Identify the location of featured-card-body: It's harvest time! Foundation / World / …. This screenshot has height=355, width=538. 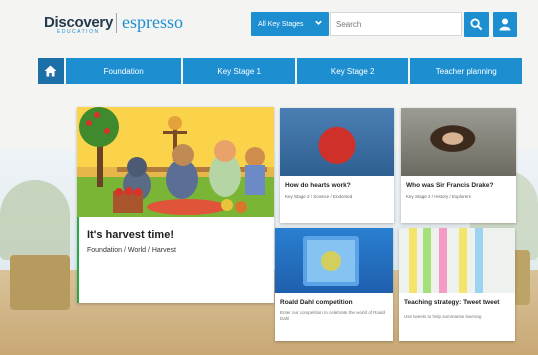
(175, 260).